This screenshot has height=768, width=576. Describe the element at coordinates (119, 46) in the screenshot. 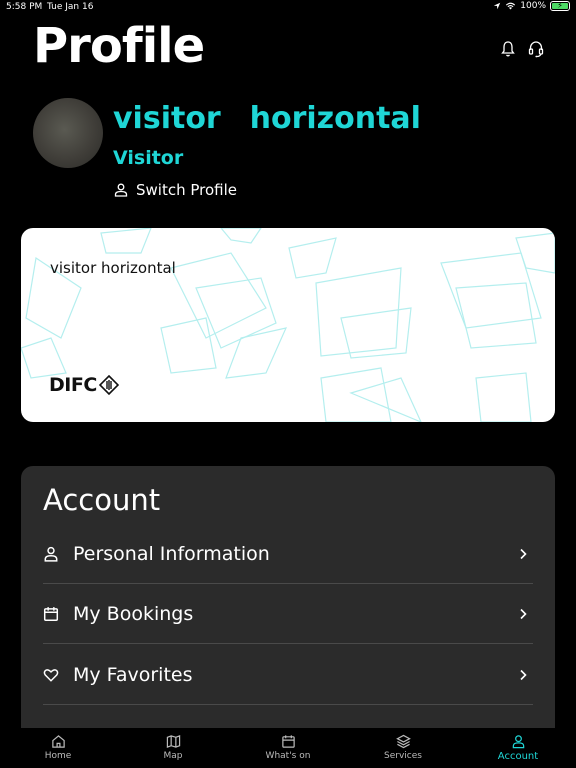

I see `page-title: Profile` at that location.